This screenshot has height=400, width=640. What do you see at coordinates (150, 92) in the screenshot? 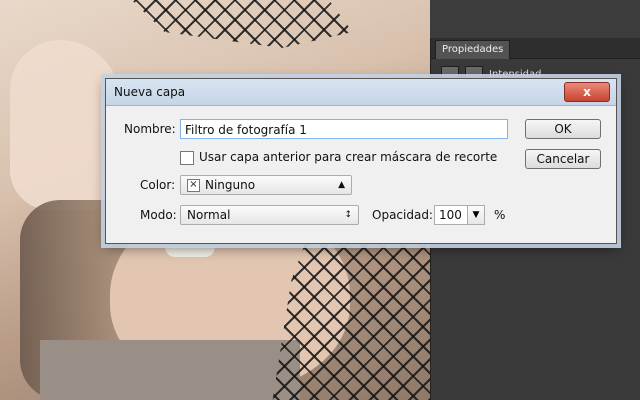
I see `dialog-title: Nueva capa` at bounding box center [150, 92].